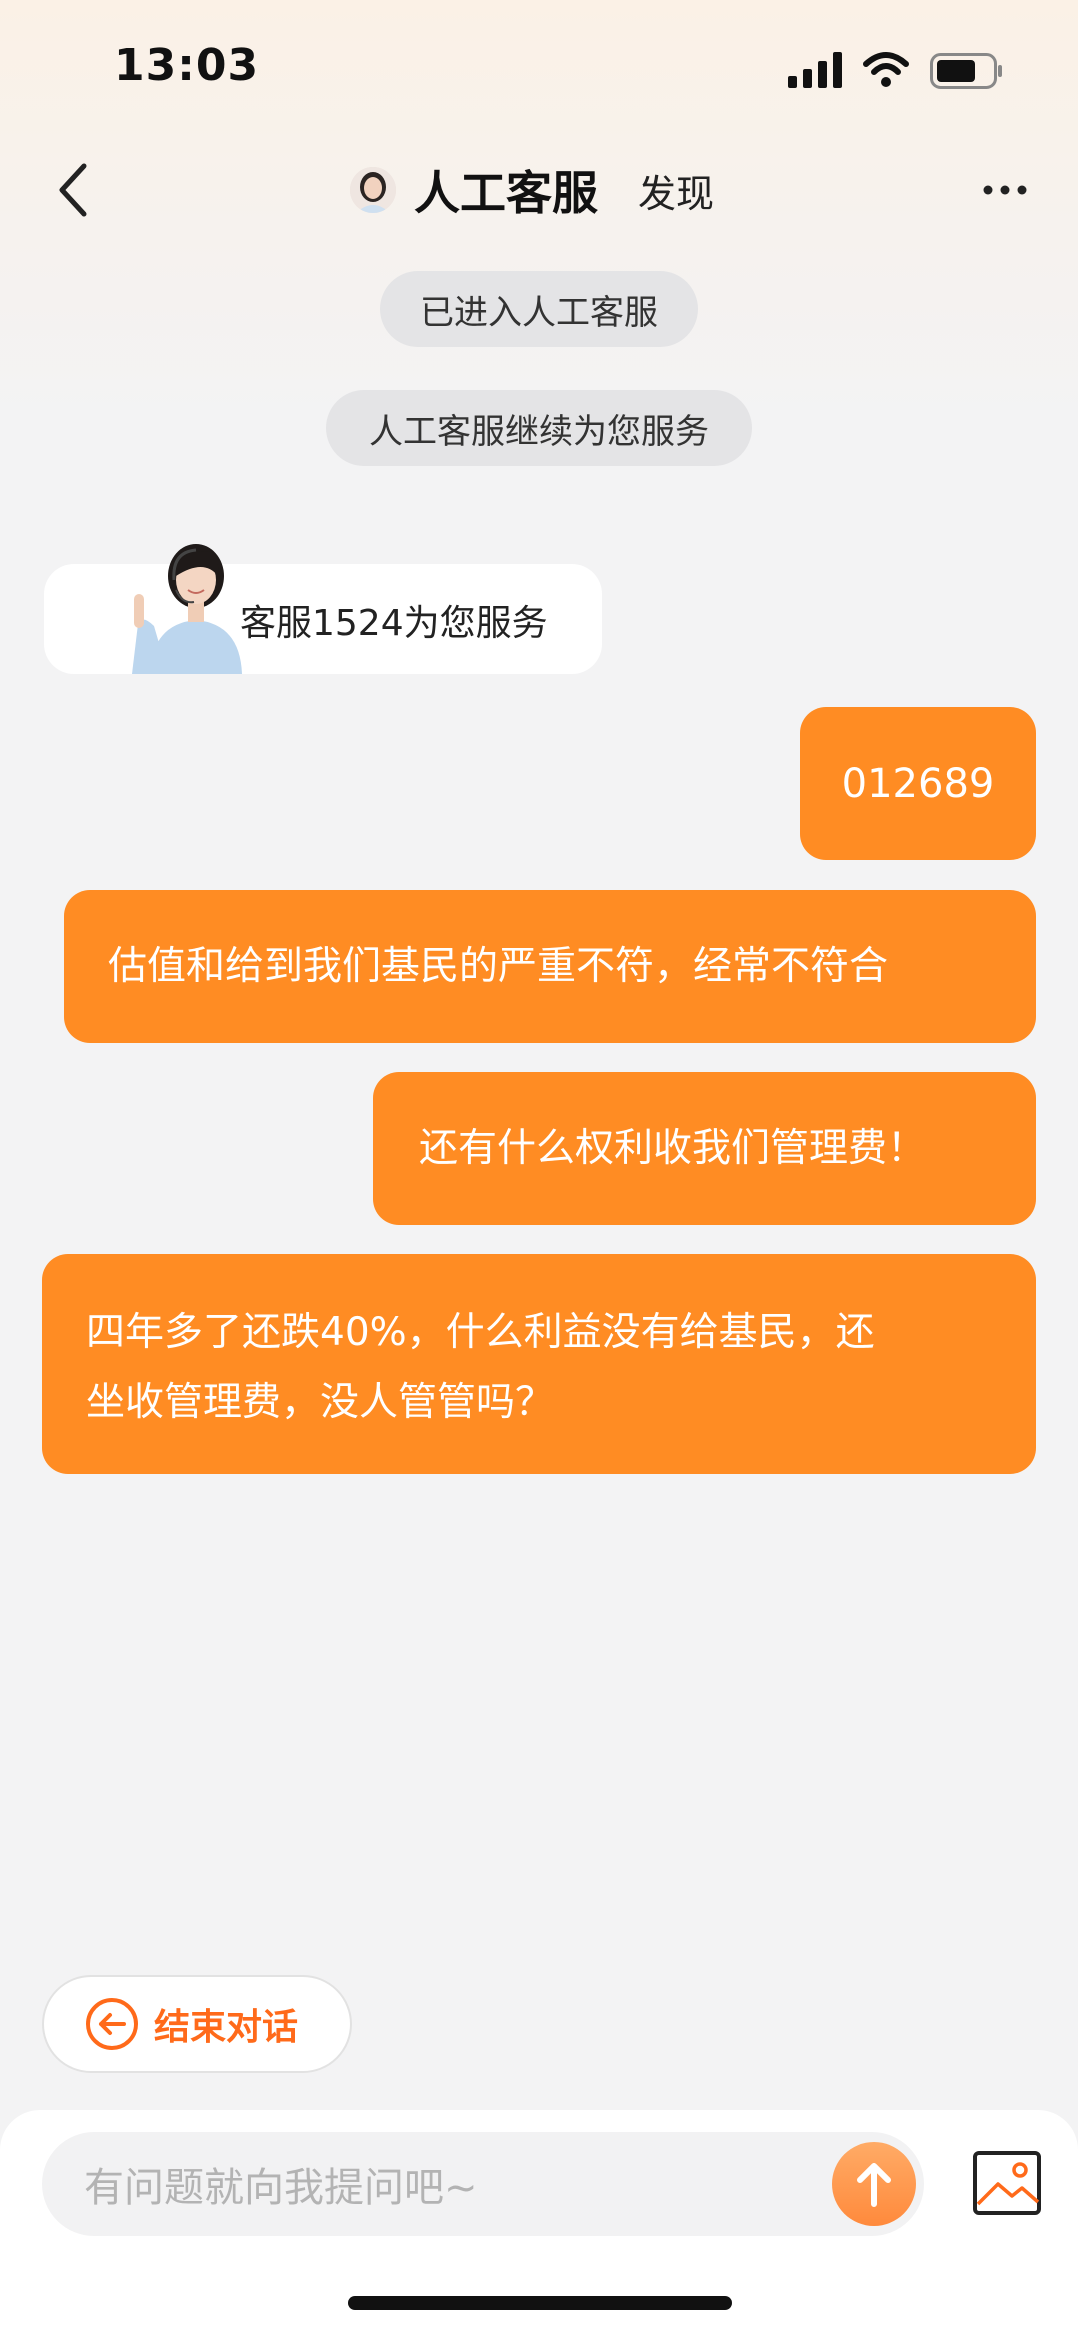  Describe the element at coordinates (673, 1148) in the screenshot. I see `message-text: 还有什么权利收我们管理费！` at that location.